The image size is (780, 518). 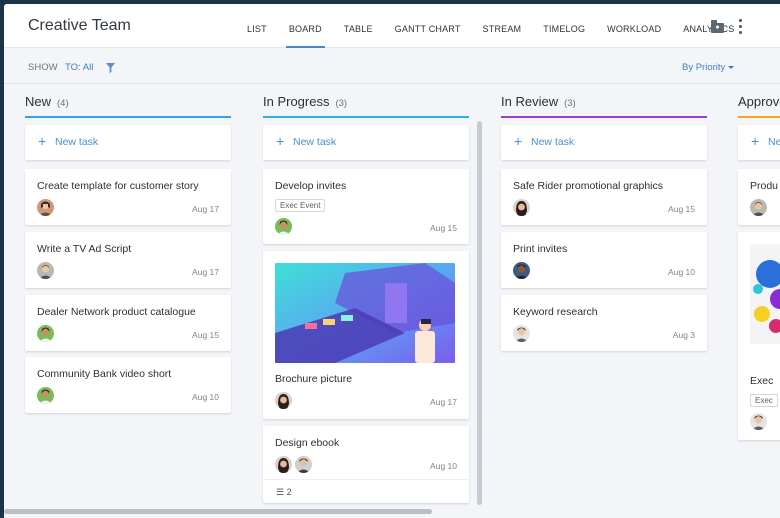 What do you see at coordinates (762, 381) in the screenshot?
I see `task-name: Exec` at bounding box center [762, 381].